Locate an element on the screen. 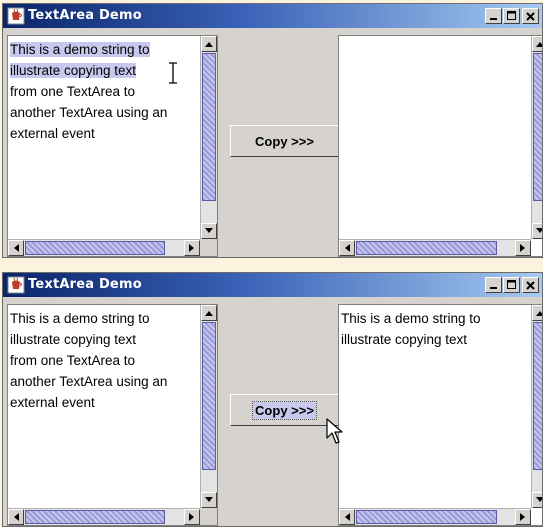 The height and width of the screenshot is (527, 543). text-cursor-icon is located at coordinates (173, 73).